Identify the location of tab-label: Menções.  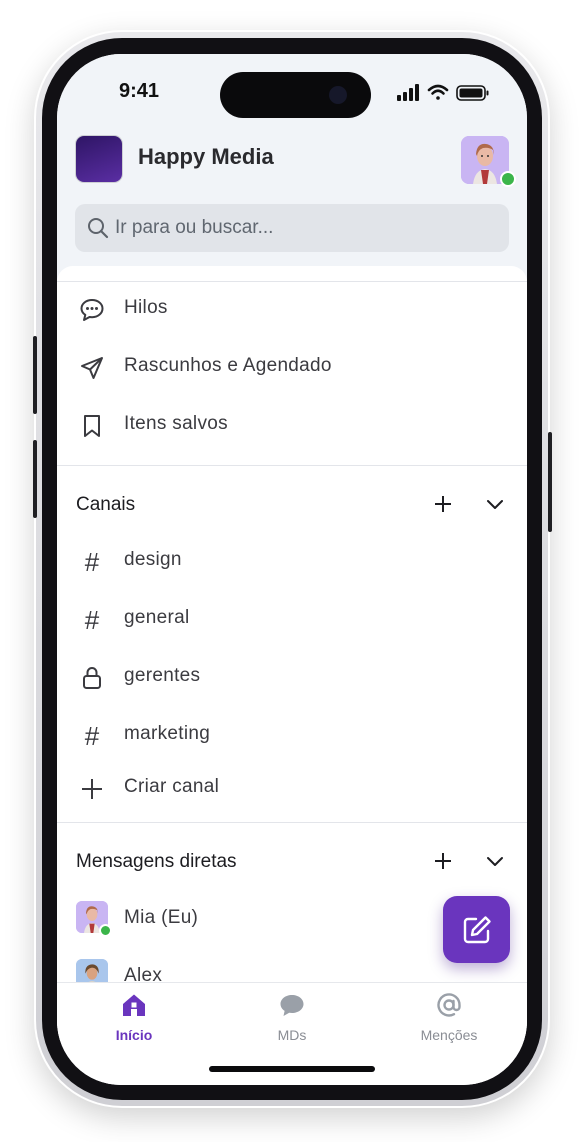
(449, 1035).